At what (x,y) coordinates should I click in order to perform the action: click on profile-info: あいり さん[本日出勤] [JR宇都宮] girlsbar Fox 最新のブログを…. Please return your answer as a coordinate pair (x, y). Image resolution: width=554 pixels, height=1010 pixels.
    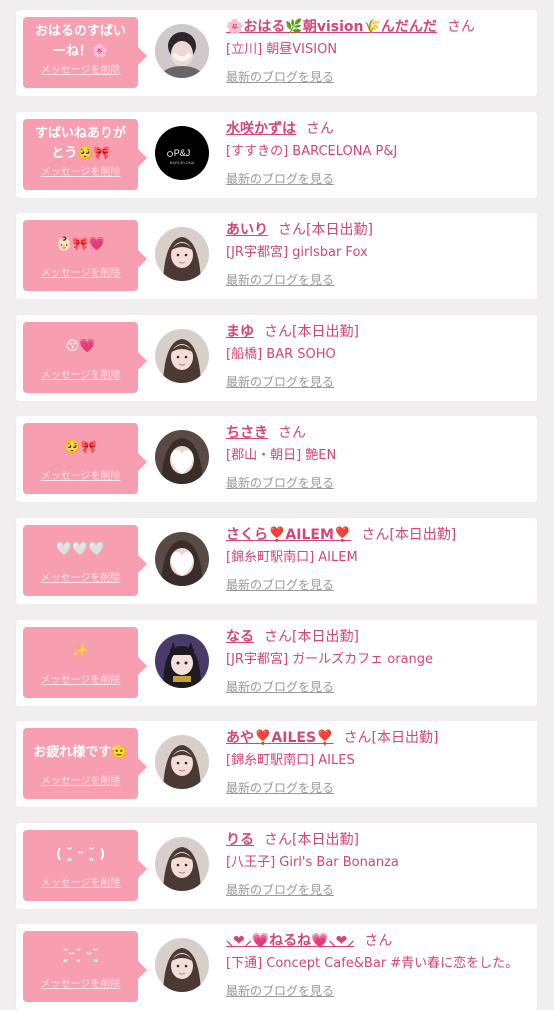
    Looking at the image, I should click on (378, 254).